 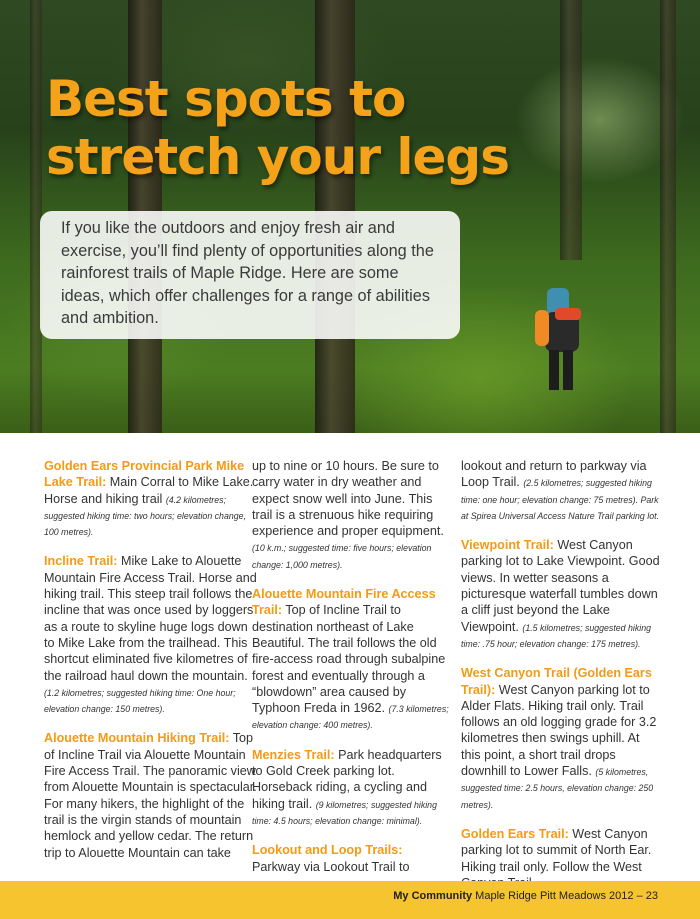 I want to click on page-title: Best spots to stretch your legs, so click(x=278, y=128).